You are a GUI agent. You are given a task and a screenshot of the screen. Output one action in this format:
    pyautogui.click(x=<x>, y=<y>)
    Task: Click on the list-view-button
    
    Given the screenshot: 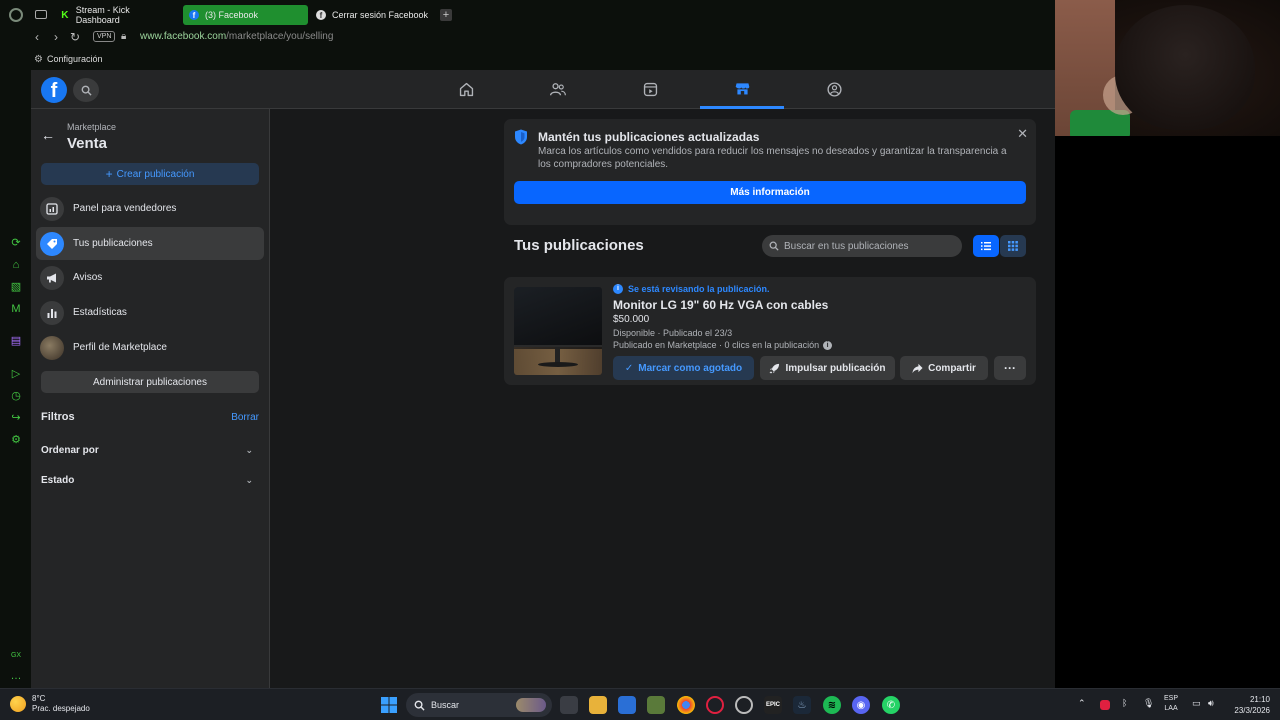 What is the action you would take?
    pyautogui.click(x=986, y=246)
    